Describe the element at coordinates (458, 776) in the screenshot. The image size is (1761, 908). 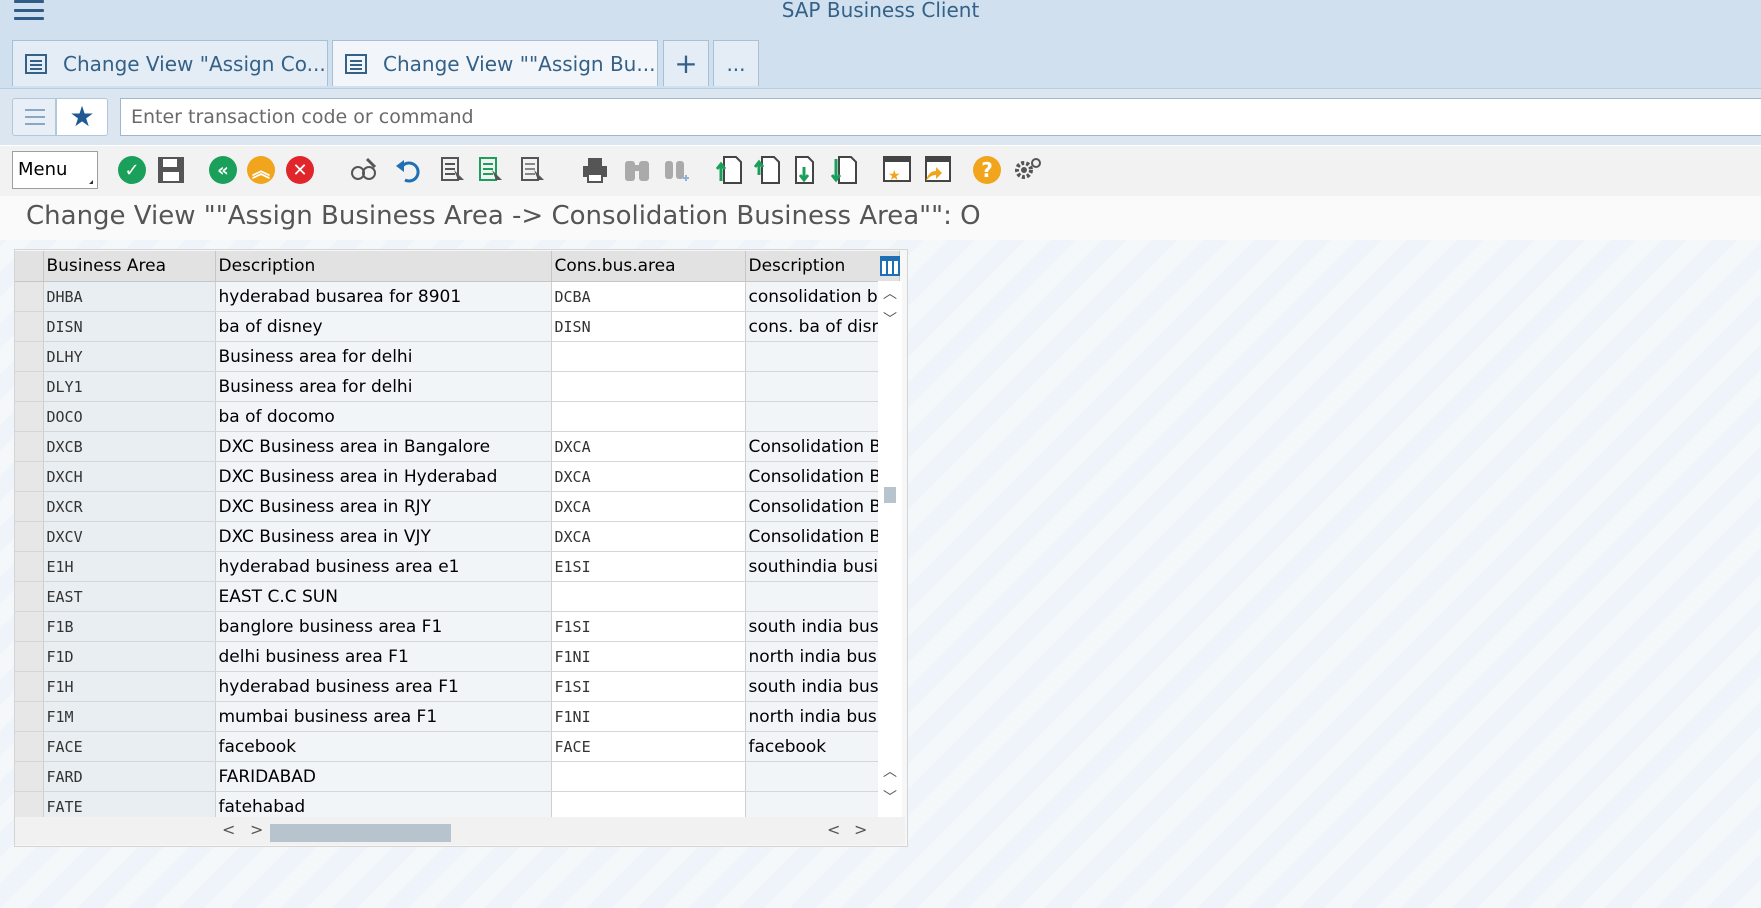
I see `table-row: FARD FARIDABAD` at that location.